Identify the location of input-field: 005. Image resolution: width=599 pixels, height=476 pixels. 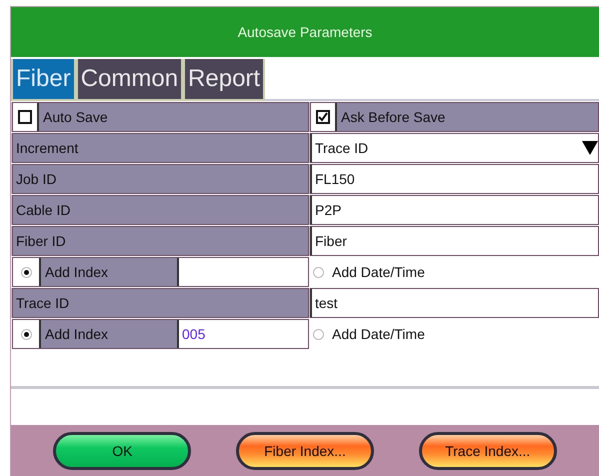
(242, 334).